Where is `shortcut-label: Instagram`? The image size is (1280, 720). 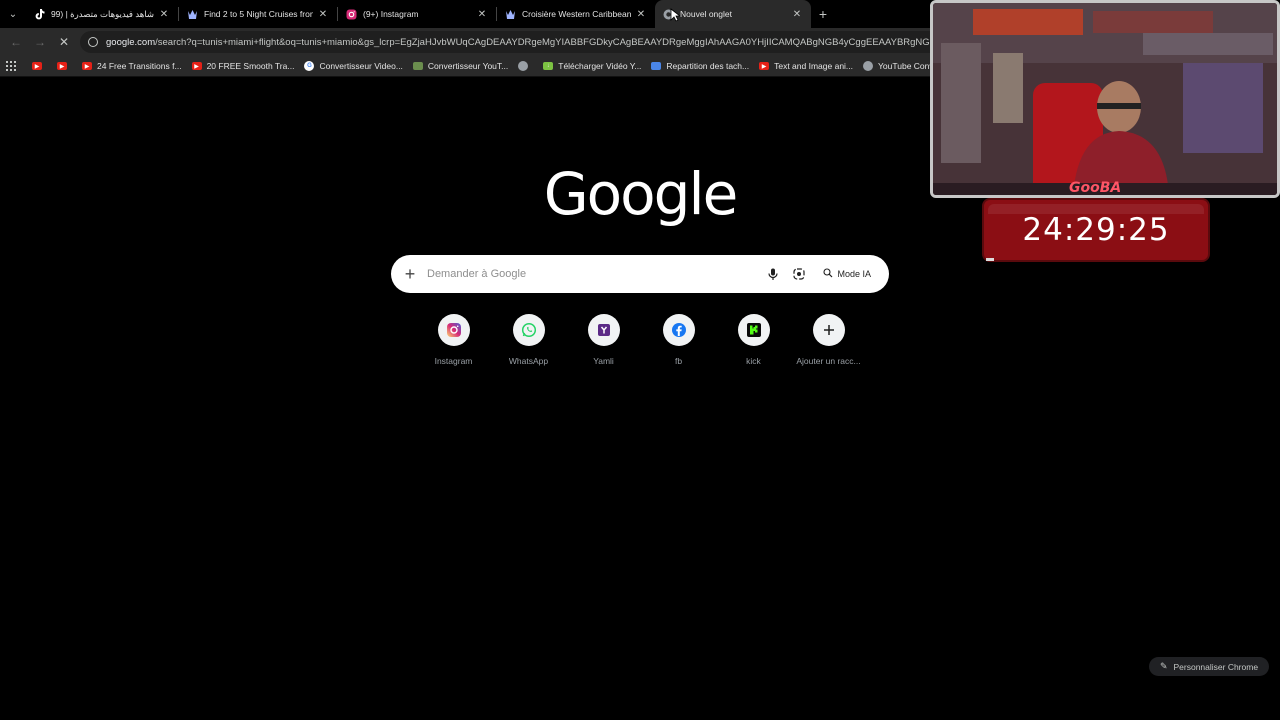
shortcut-label: Instagram is located at coordinates (453, 361).